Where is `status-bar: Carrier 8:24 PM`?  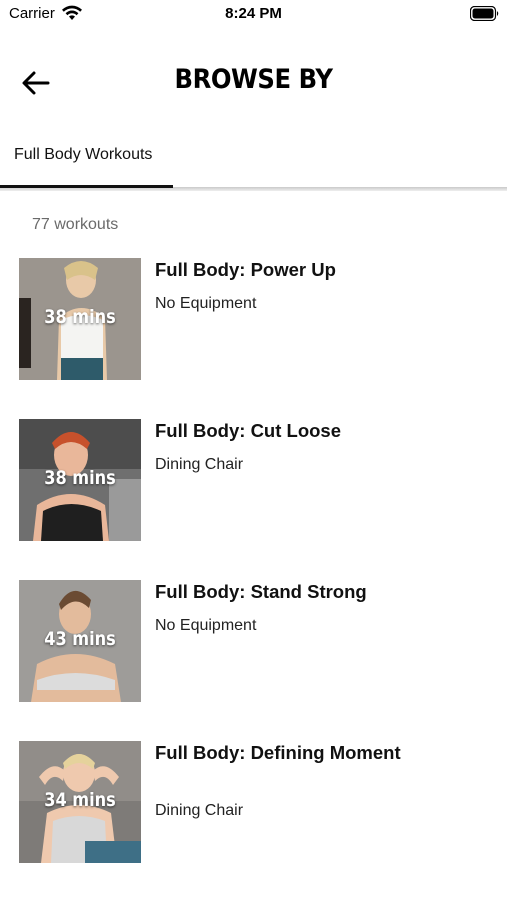
status-bar: Carrier 8:24 PM is located at coordinates (253, 15).